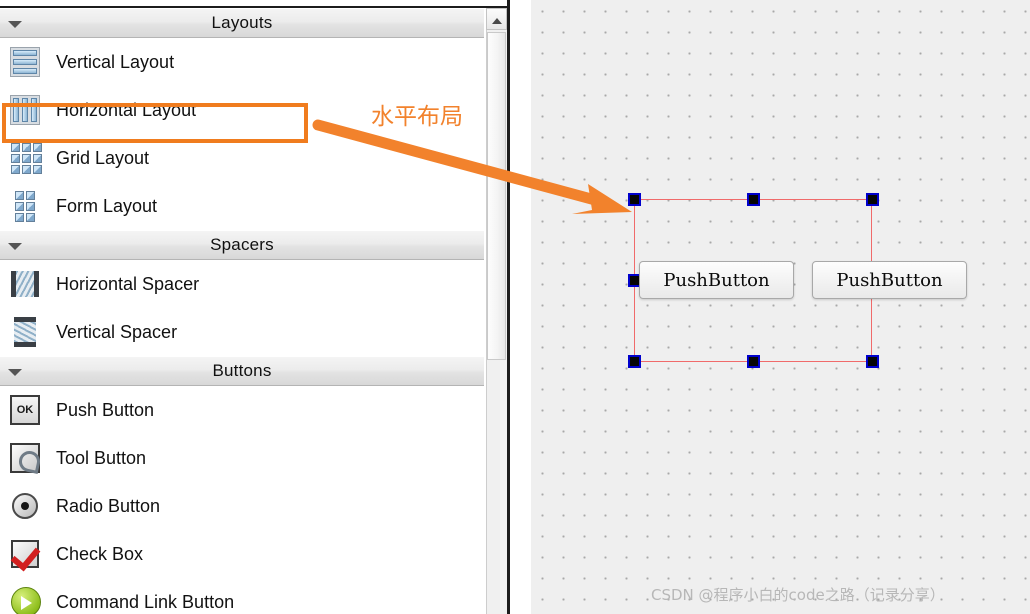  Describe the element at coordinates (634, 199) in the screenshot. I see `selection-handle-top-left` at that location.